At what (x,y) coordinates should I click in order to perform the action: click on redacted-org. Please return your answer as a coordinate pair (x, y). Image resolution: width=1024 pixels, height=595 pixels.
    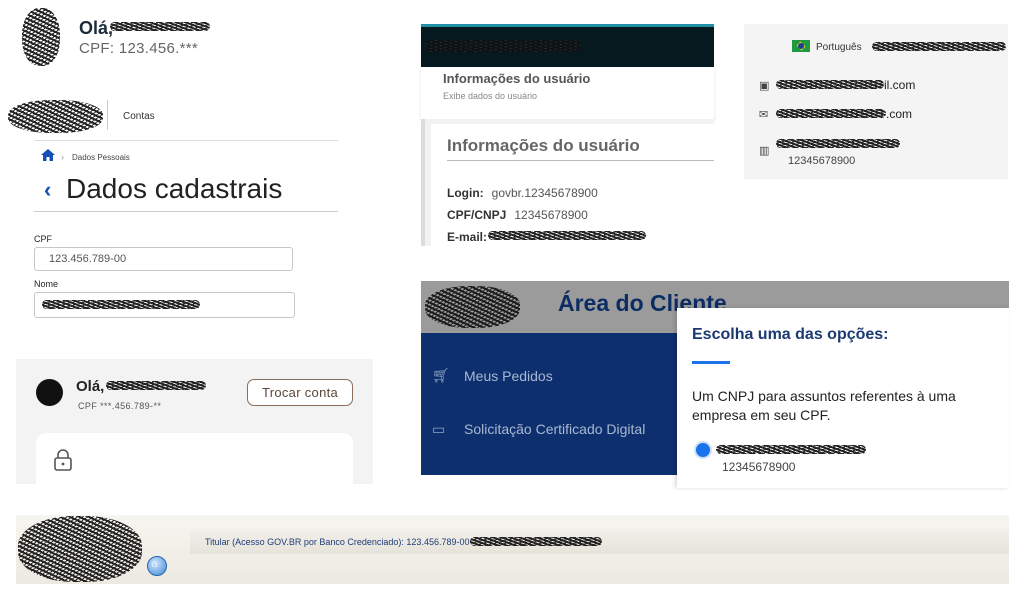
    Looking at the image, I should click on (838, 143).